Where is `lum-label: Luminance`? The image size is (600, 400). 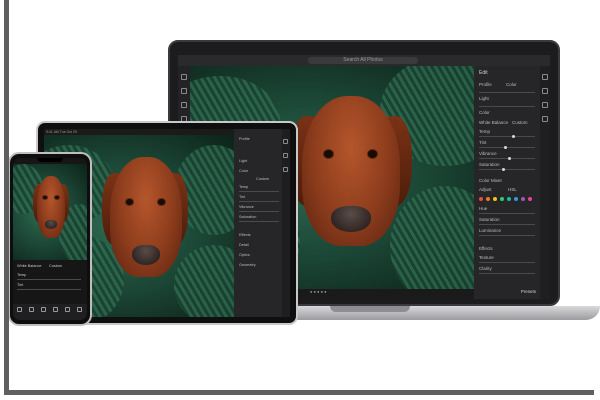
lum-label: Luminance is located at coordinates (490, 230).